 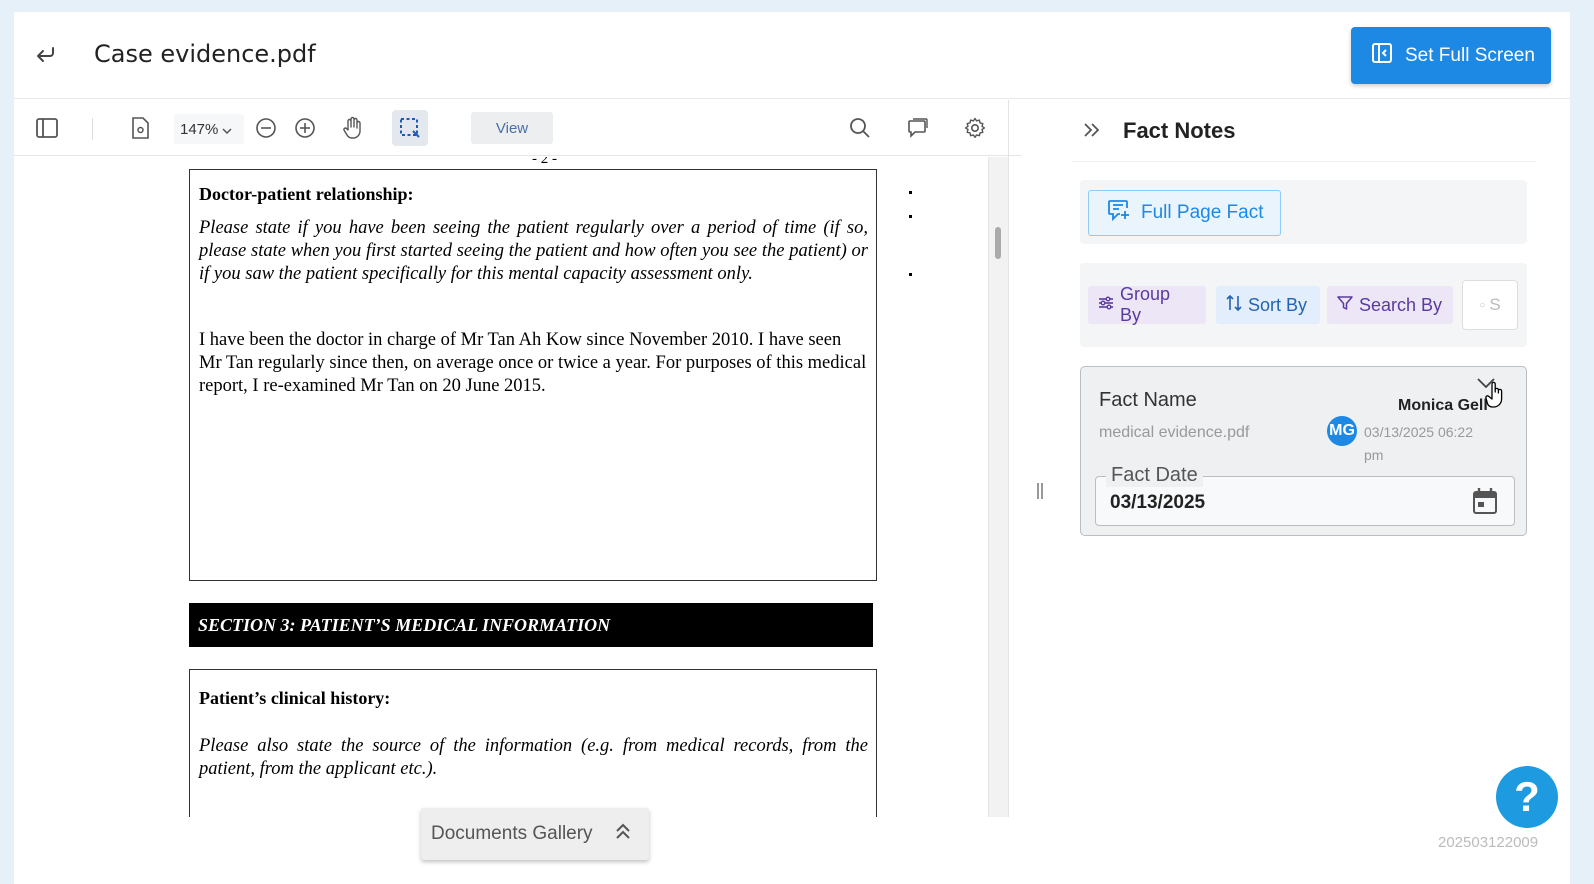 I want to click on scrollbar-thumb, so click(x=998, y=243).